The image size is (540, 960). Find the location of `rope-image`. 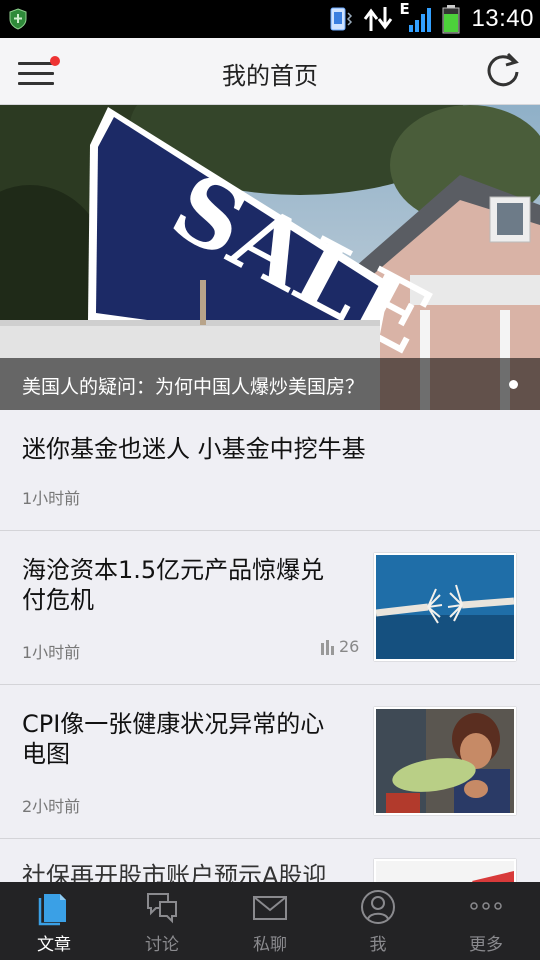

rope-image is located at coordinates (445, 607).